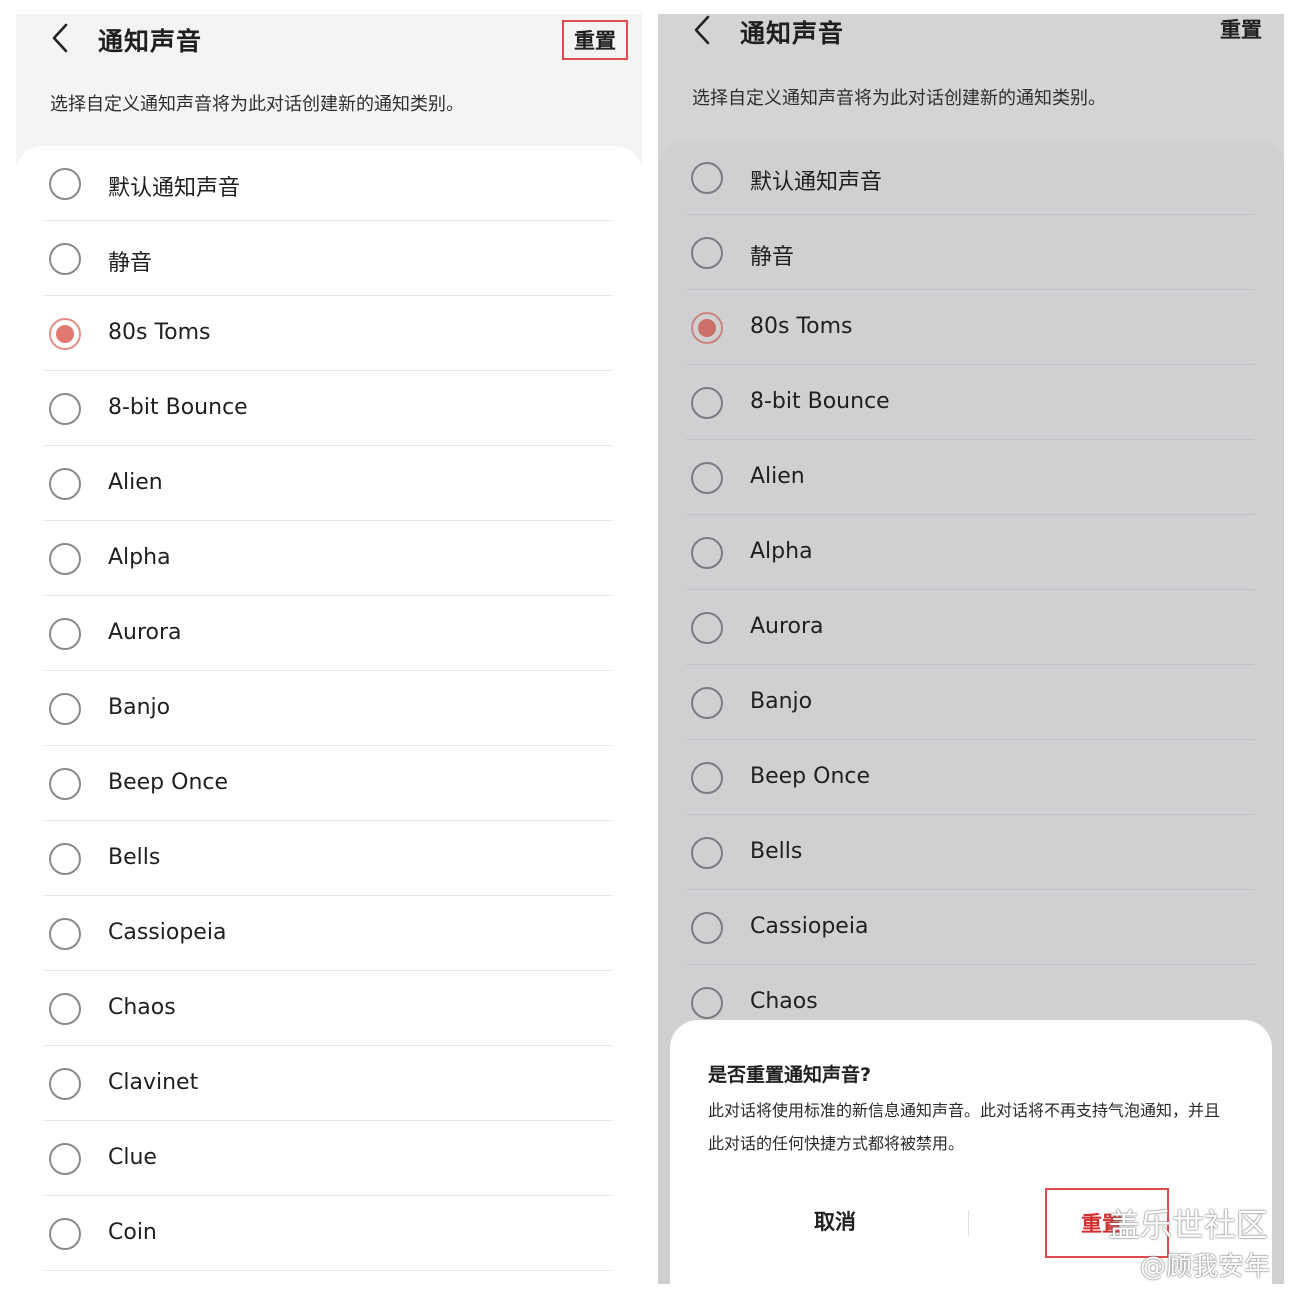 The height and width of the screenshot is (1300, 1300). What do you see at coordinates (132, 1232) in the screenshot?
I see `sound-option-label: Coin` at bounding box center [132, 1232].